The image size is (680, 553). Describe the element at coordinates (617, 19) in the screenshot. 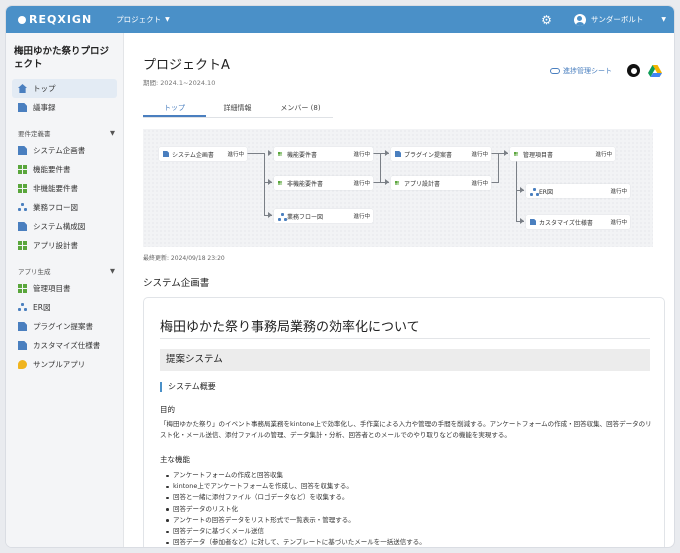

I see `user-name: サンダーボルト` at that location.